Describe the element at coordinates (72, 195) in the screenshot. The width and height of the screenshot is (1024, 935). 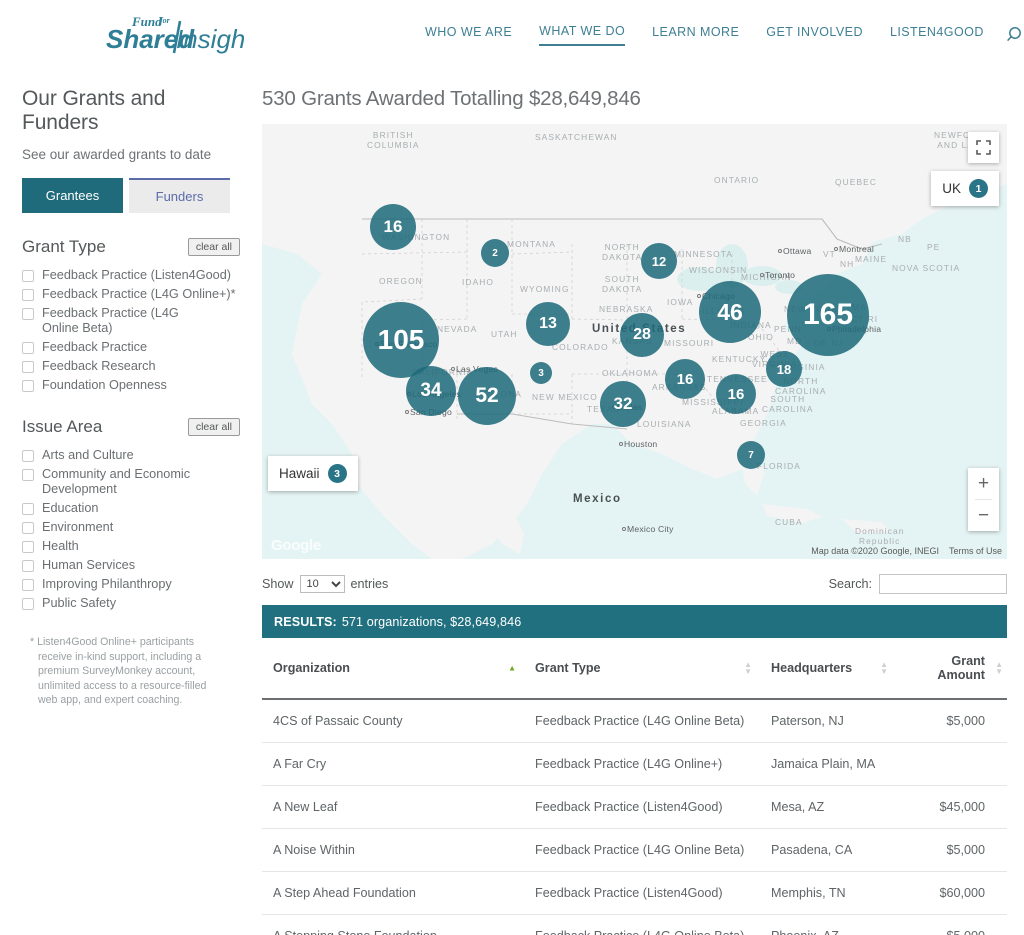
I see `tab-grantees: Grantees` at that location.